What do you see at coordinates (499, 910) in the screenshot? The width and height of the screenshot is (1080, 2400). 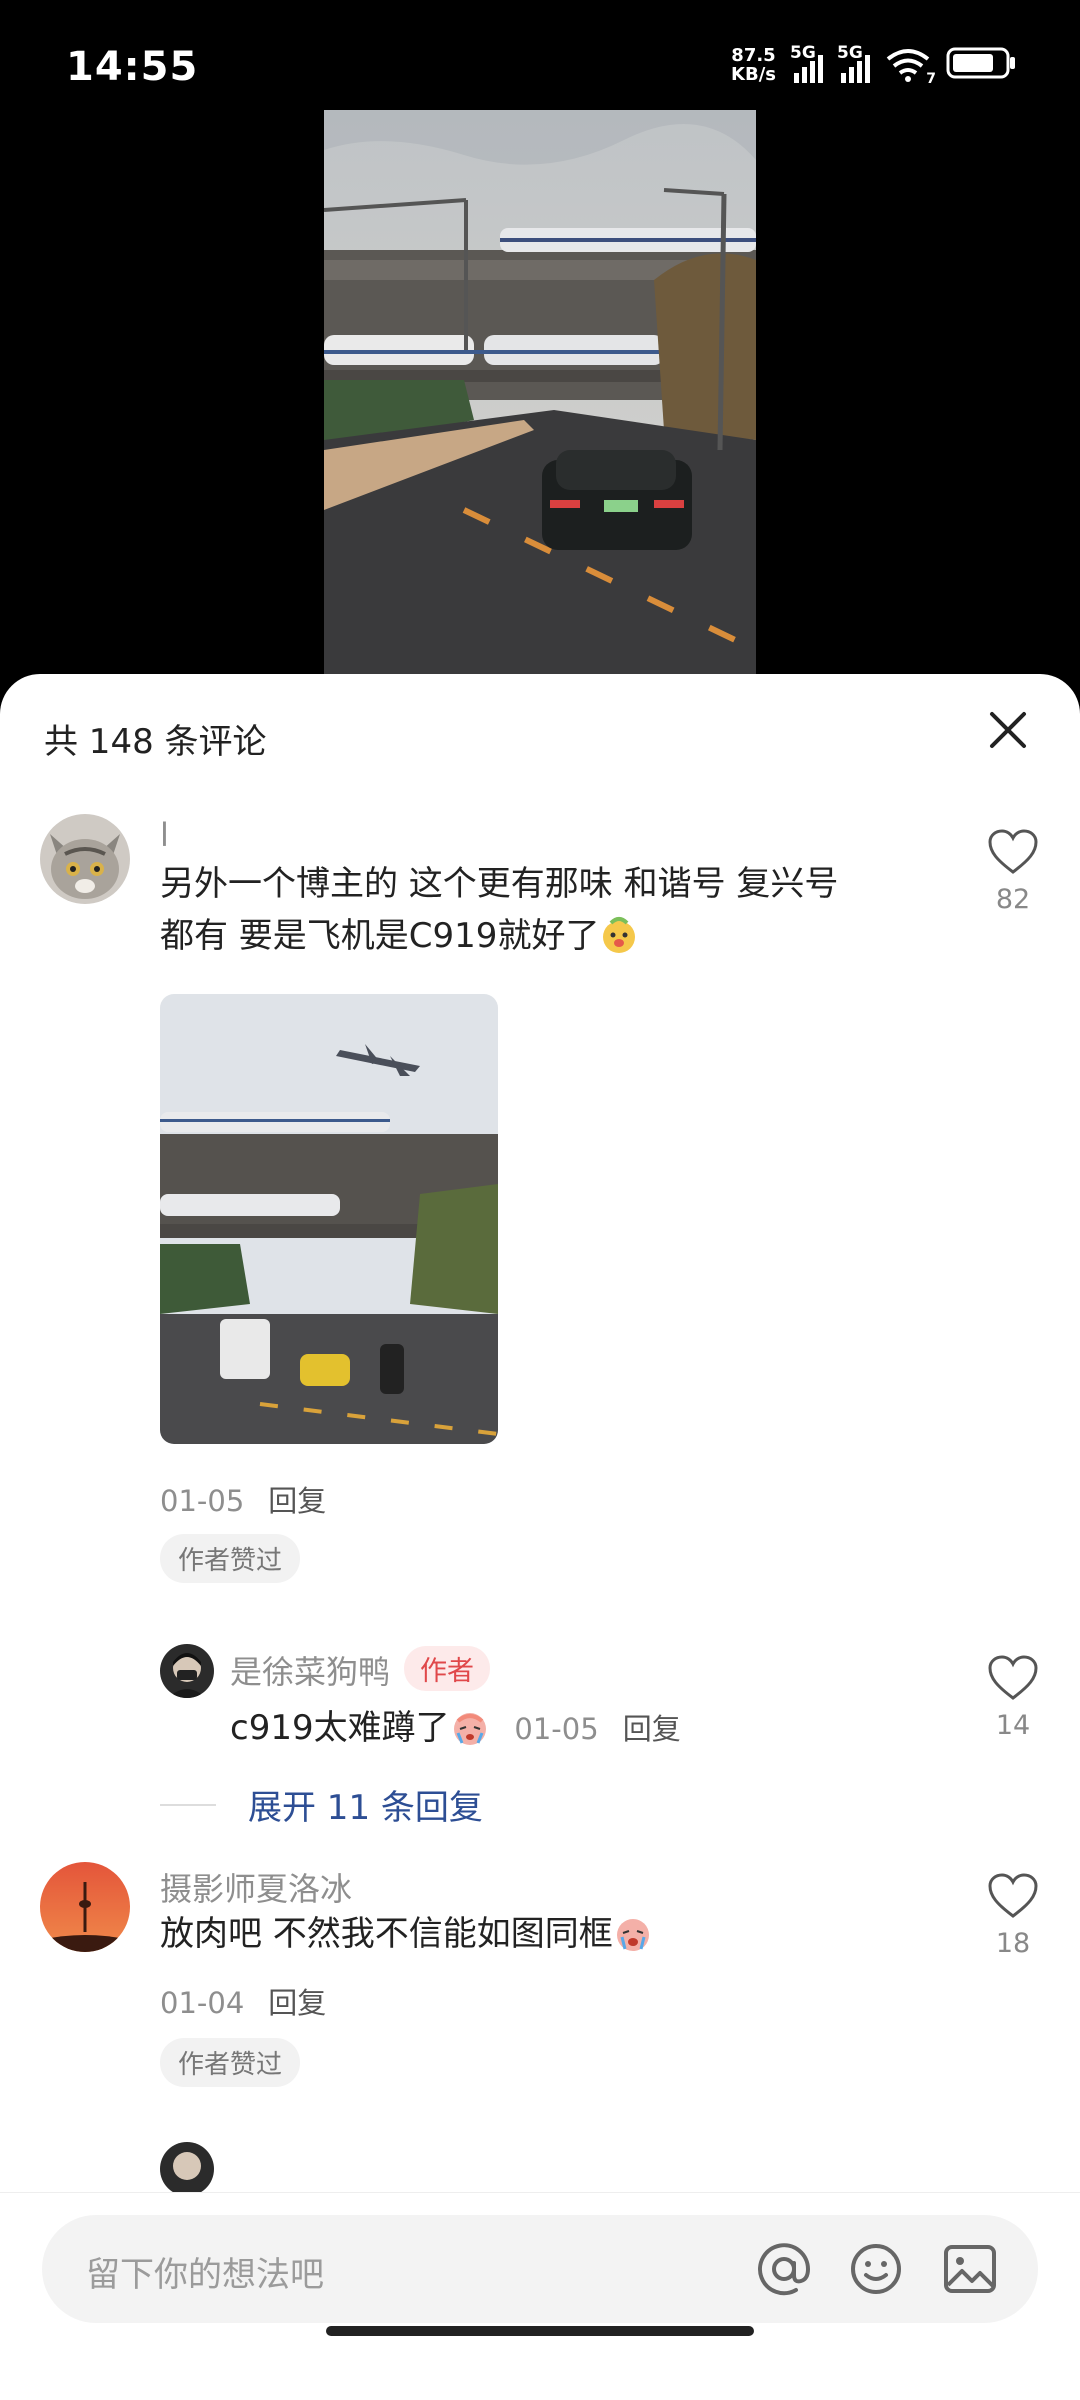 I see `comment-text: 另外一个博主的 这个更有那味 和谐号 复兴号 都有 要是飞机是C919就好了` at bounding box center [499, 910].